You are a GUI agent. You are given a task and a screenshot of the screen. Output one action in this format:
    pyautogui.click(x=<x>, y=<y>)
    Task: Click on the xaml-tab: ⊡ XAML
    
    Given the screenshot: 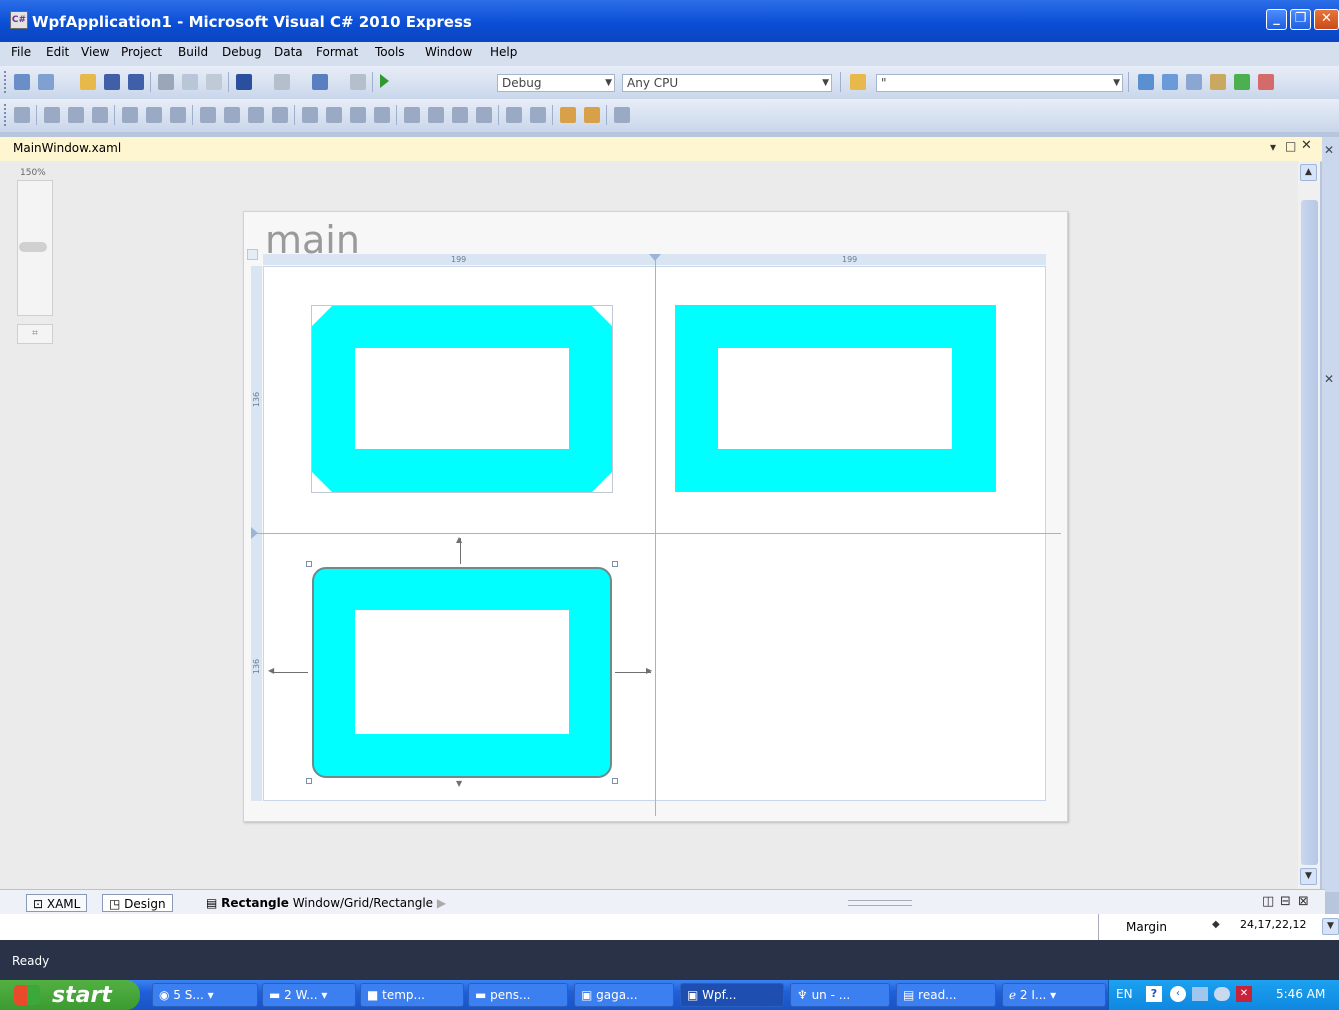 What is the action you would take?
    pyautogui.click(x=57, y=903)
    